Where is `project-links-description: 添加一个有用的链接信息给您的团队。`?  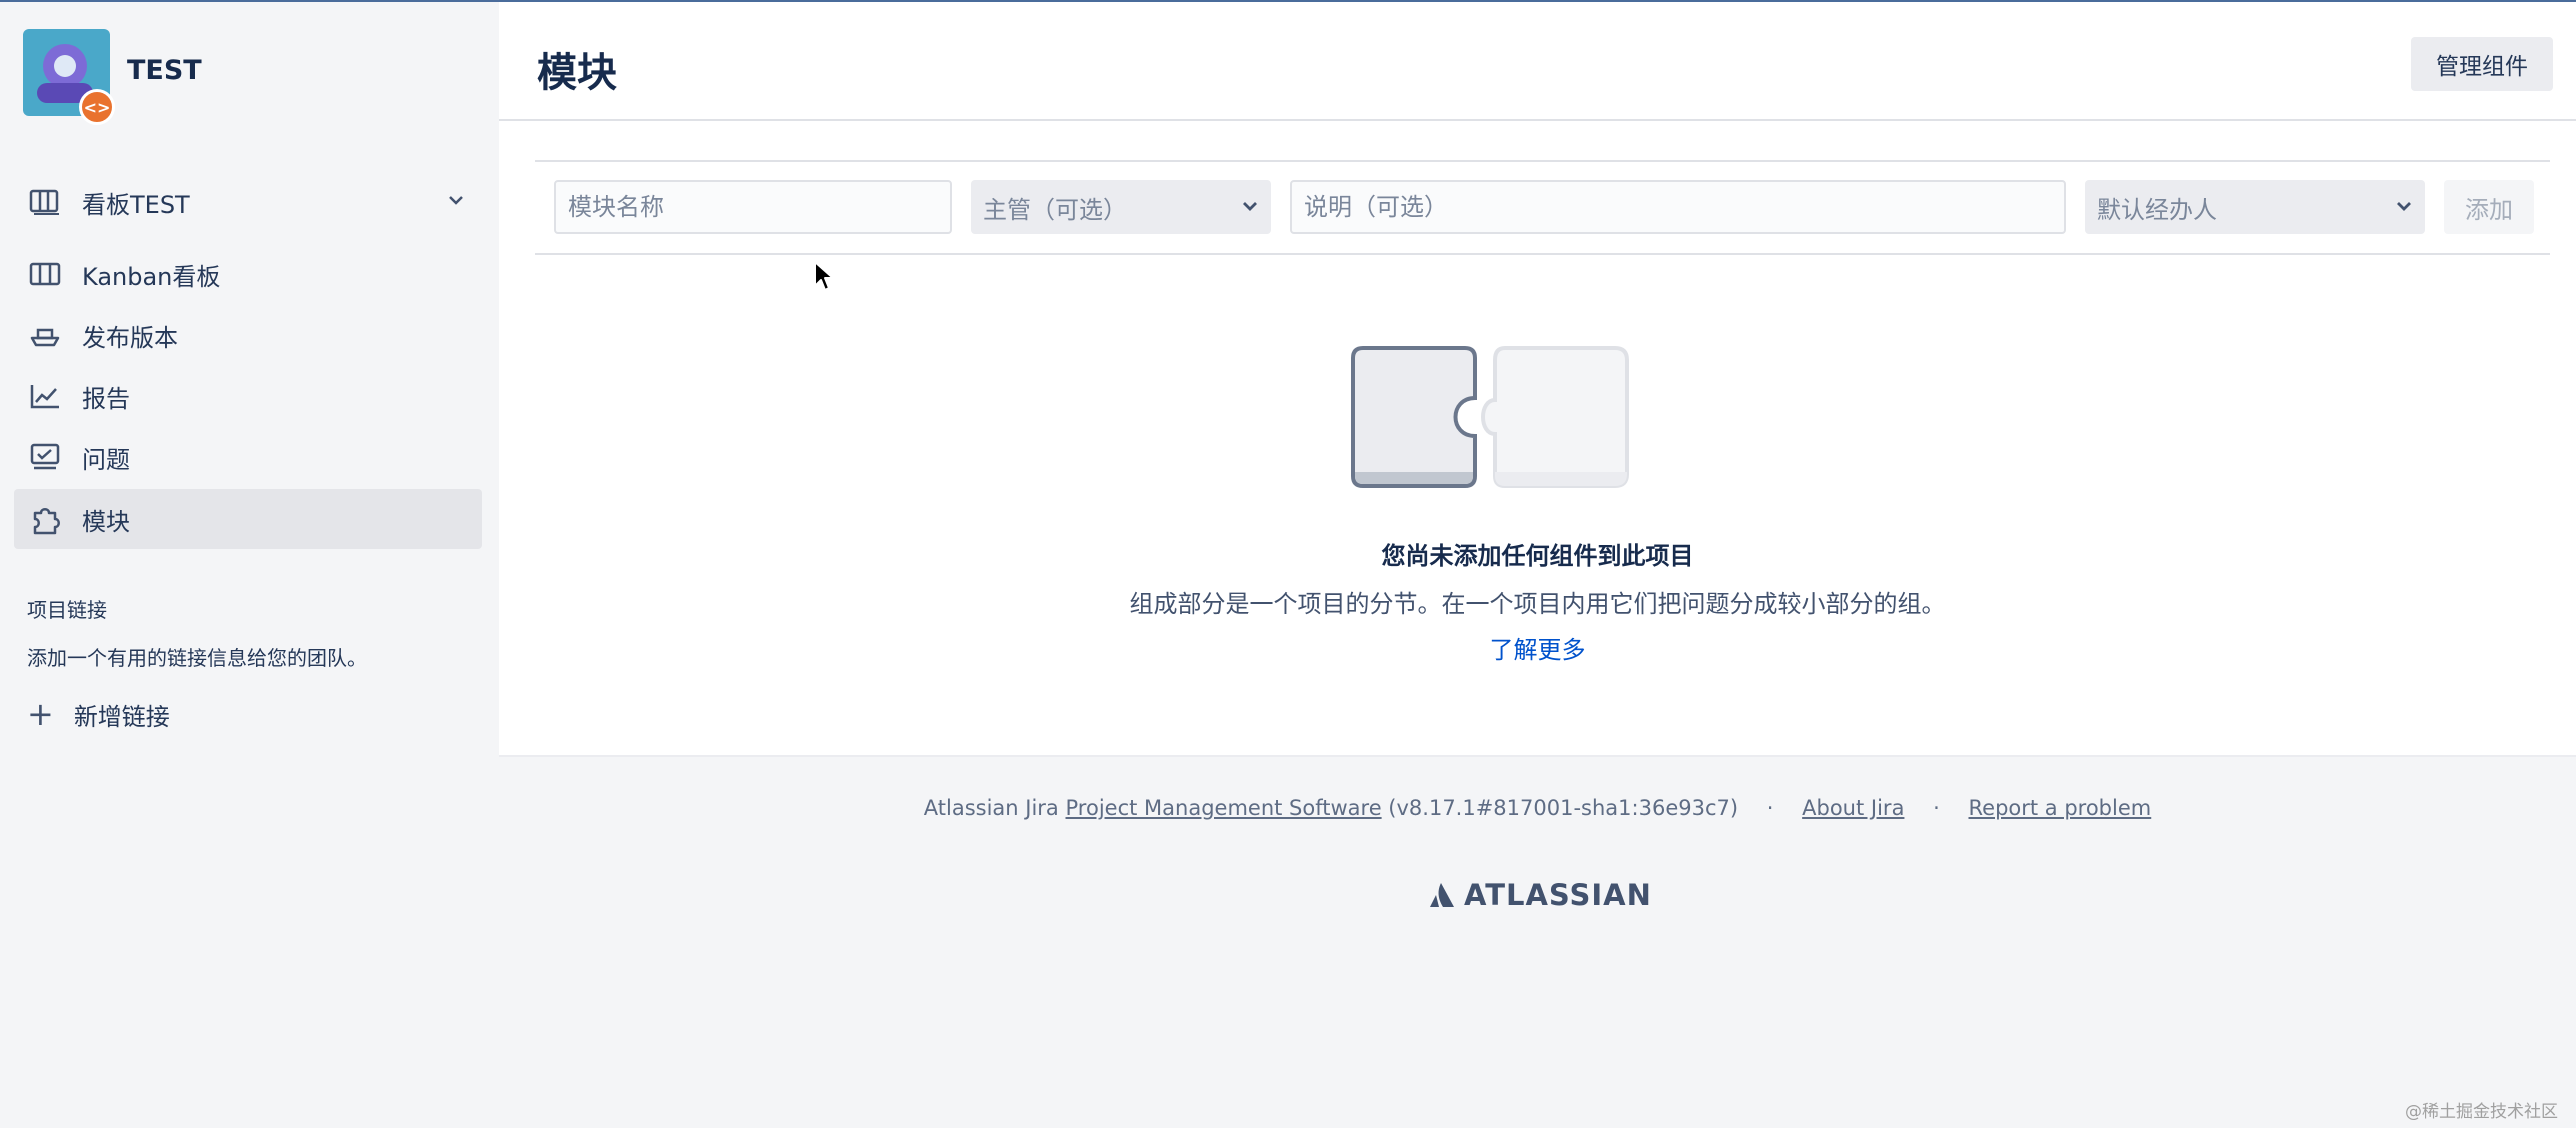 project-links-description: 添加一个有用的链接信息给您的团队。 is located at coordinates (197, 658).